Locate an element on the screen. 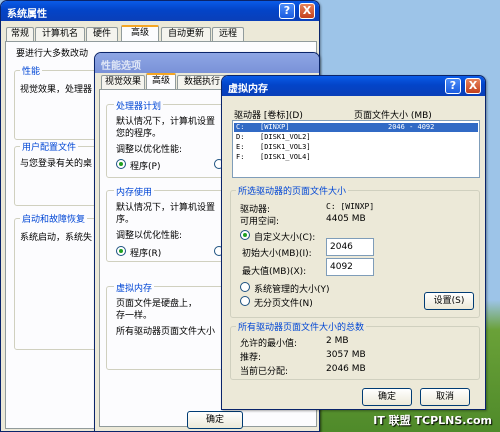  memory-title: 内存使用 is located at coordinates (134, 191).